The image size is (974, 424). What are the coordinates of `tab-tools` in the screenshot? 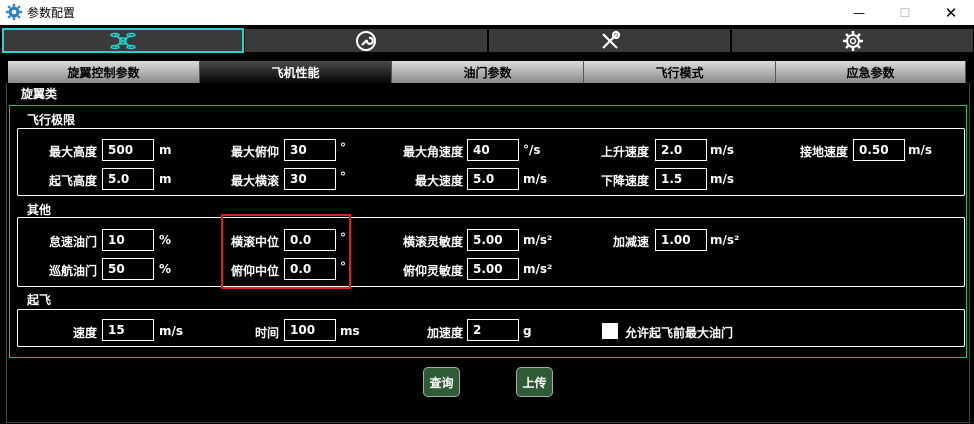 It's located at (609, 40).